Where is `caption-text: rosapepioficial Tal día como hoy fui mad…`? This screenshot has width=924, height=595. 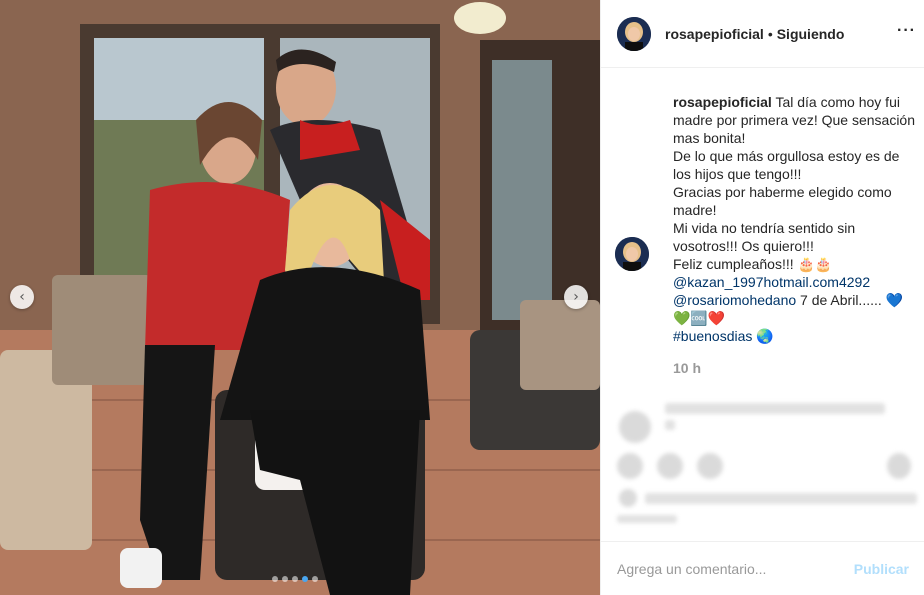 caption-text: rosapepioficial Tal día como hoy fui mad… is located at coordinates (798, 235).